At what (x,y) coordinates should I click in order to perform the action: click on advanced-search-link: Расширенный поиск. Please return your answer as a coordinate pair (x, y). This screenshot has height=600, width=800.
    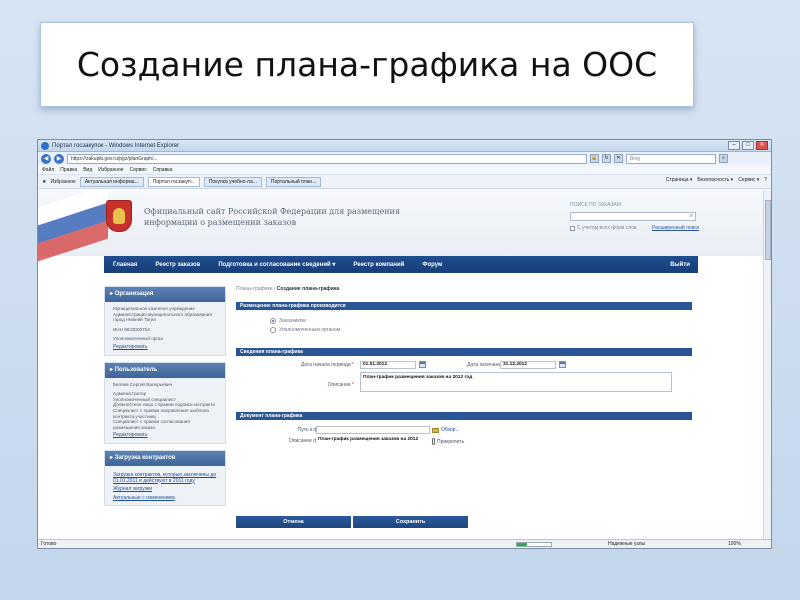
    Looking at the image, I should click on (675, 228).